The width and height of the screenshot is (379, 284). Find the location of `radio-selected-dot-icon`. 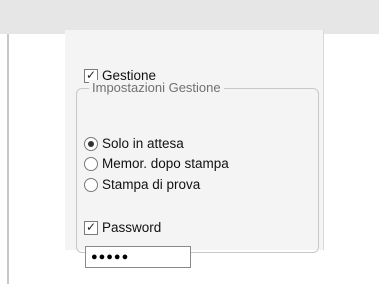

radio-selected-dot-icon is located at coordinates (91, 143).